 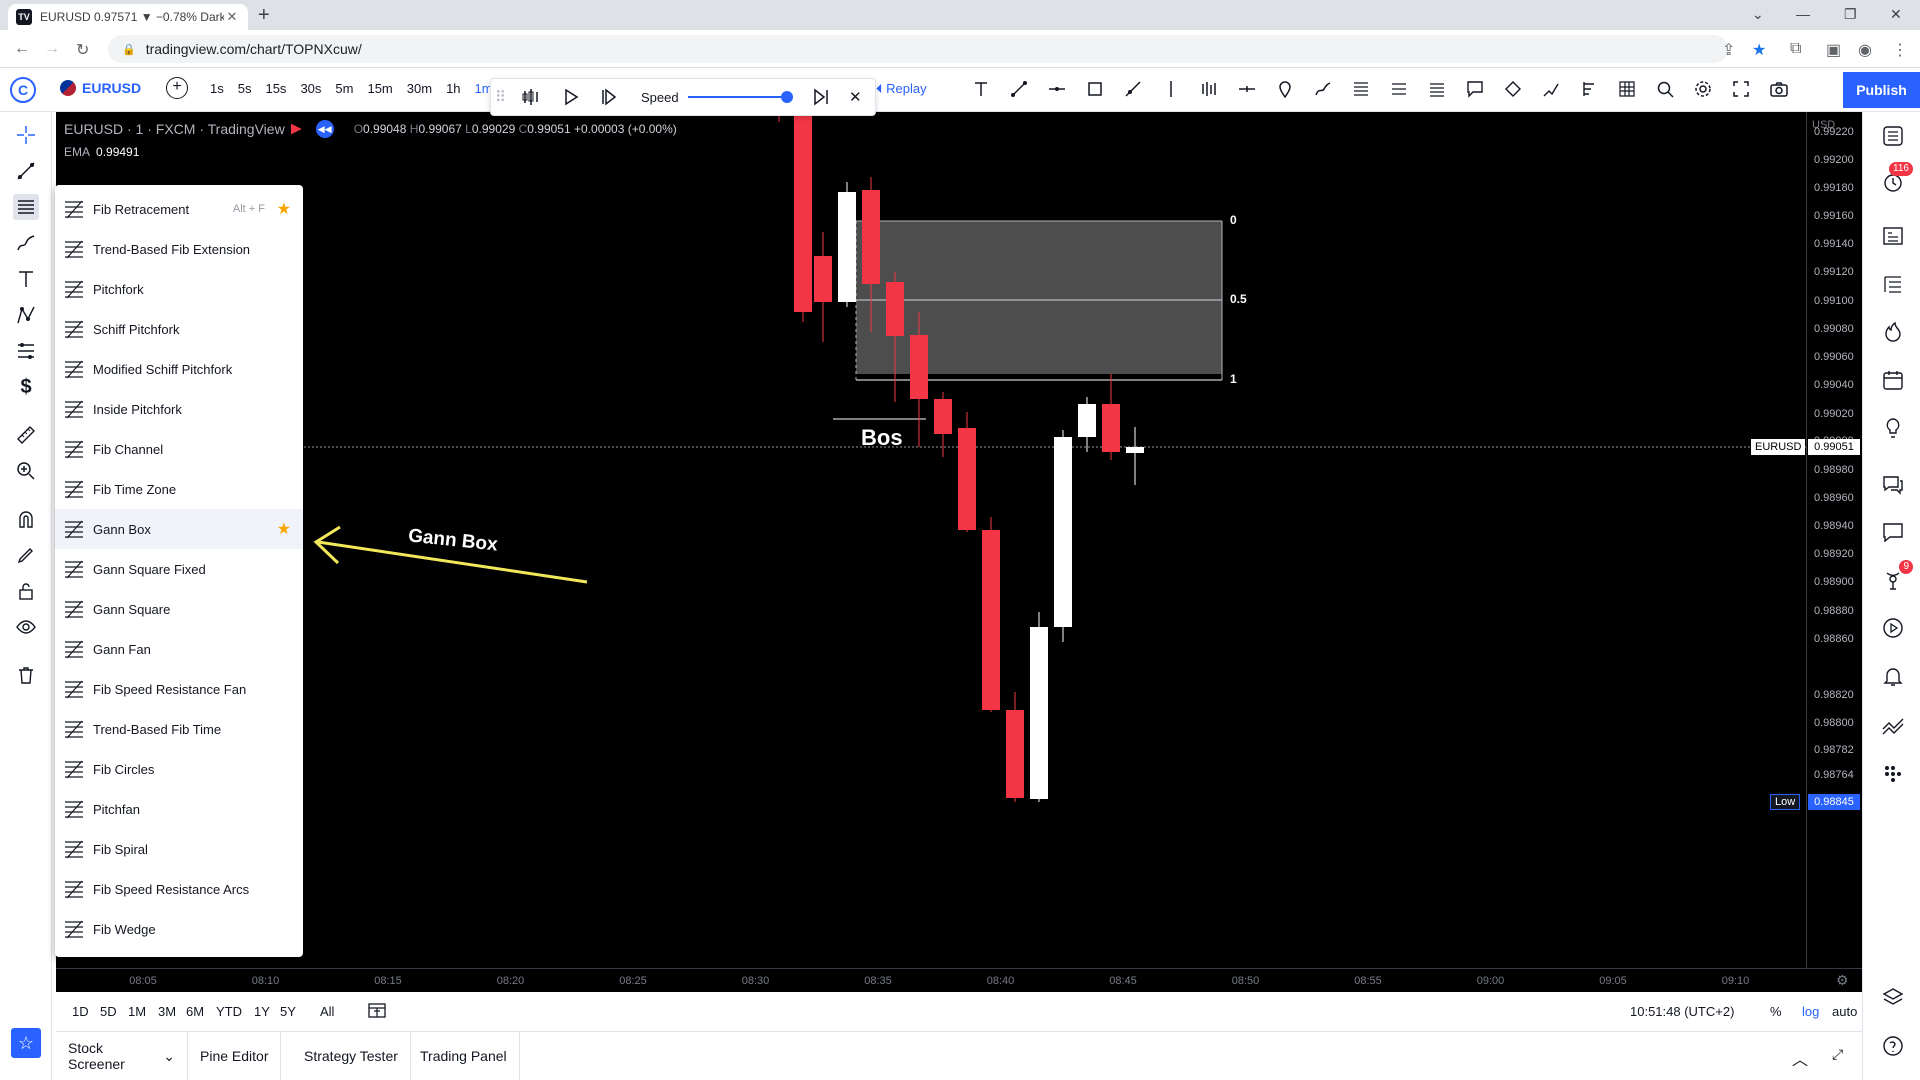 What do you see at coordinates (1893, 380) in the screenshot?
I see `calendar-icon` at bounding box center [1893, 380].